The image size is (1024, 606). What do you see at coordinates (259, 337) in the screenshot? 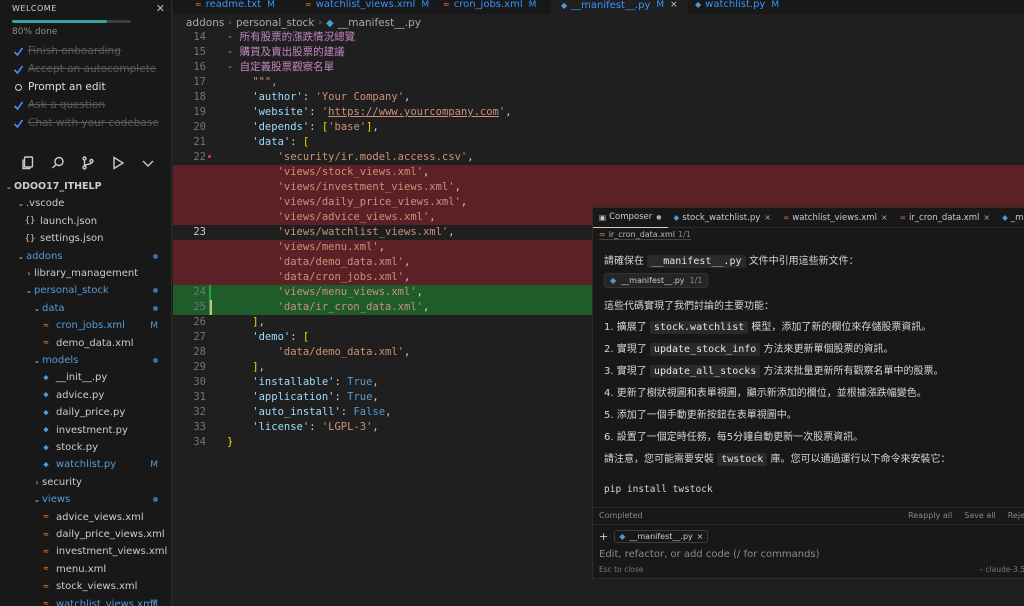
I see `code-token: 'demo'` at bounding box center [259, 337].